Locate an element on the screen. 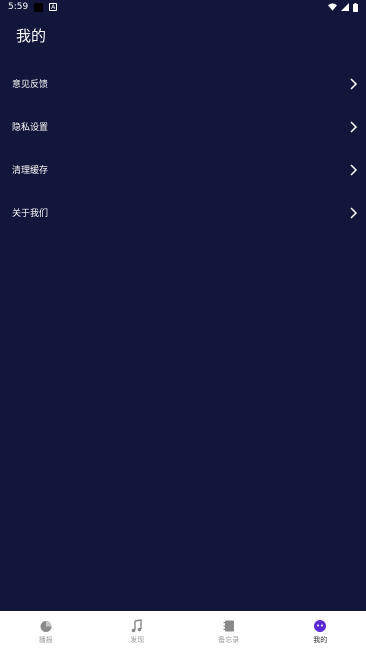 Image resolution: width=366 pixels, height=652 pixels. tab-label: 播报 is located at coordinates (45, 639).